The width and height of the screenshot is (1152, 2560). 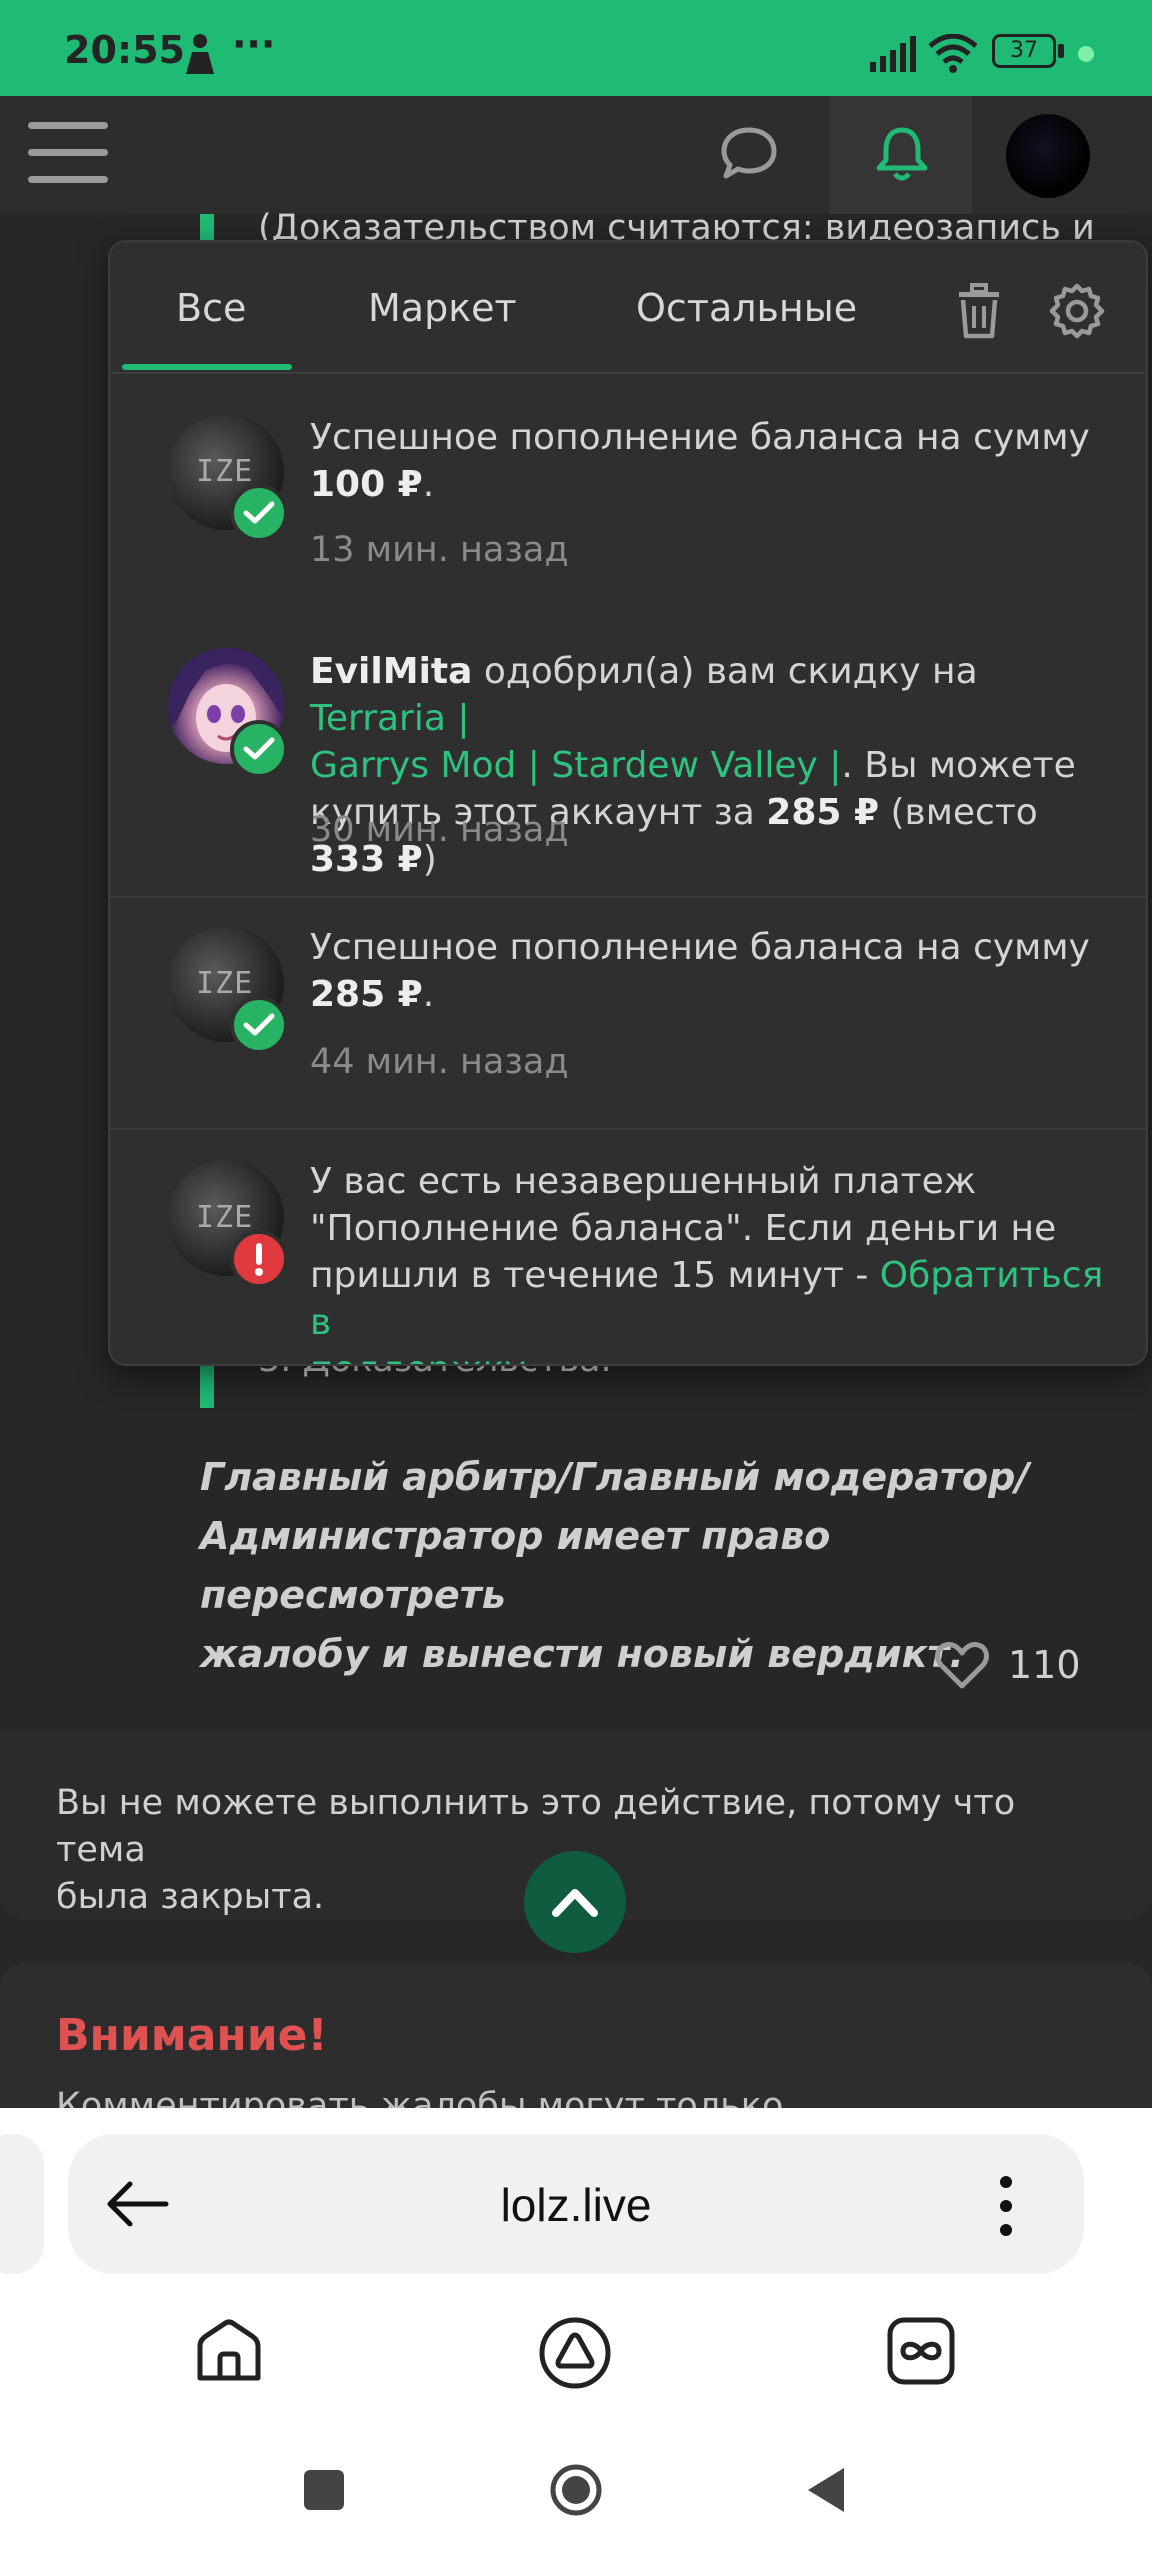 I want to click on battery-icon: 37, so click(x=1024, y=51).